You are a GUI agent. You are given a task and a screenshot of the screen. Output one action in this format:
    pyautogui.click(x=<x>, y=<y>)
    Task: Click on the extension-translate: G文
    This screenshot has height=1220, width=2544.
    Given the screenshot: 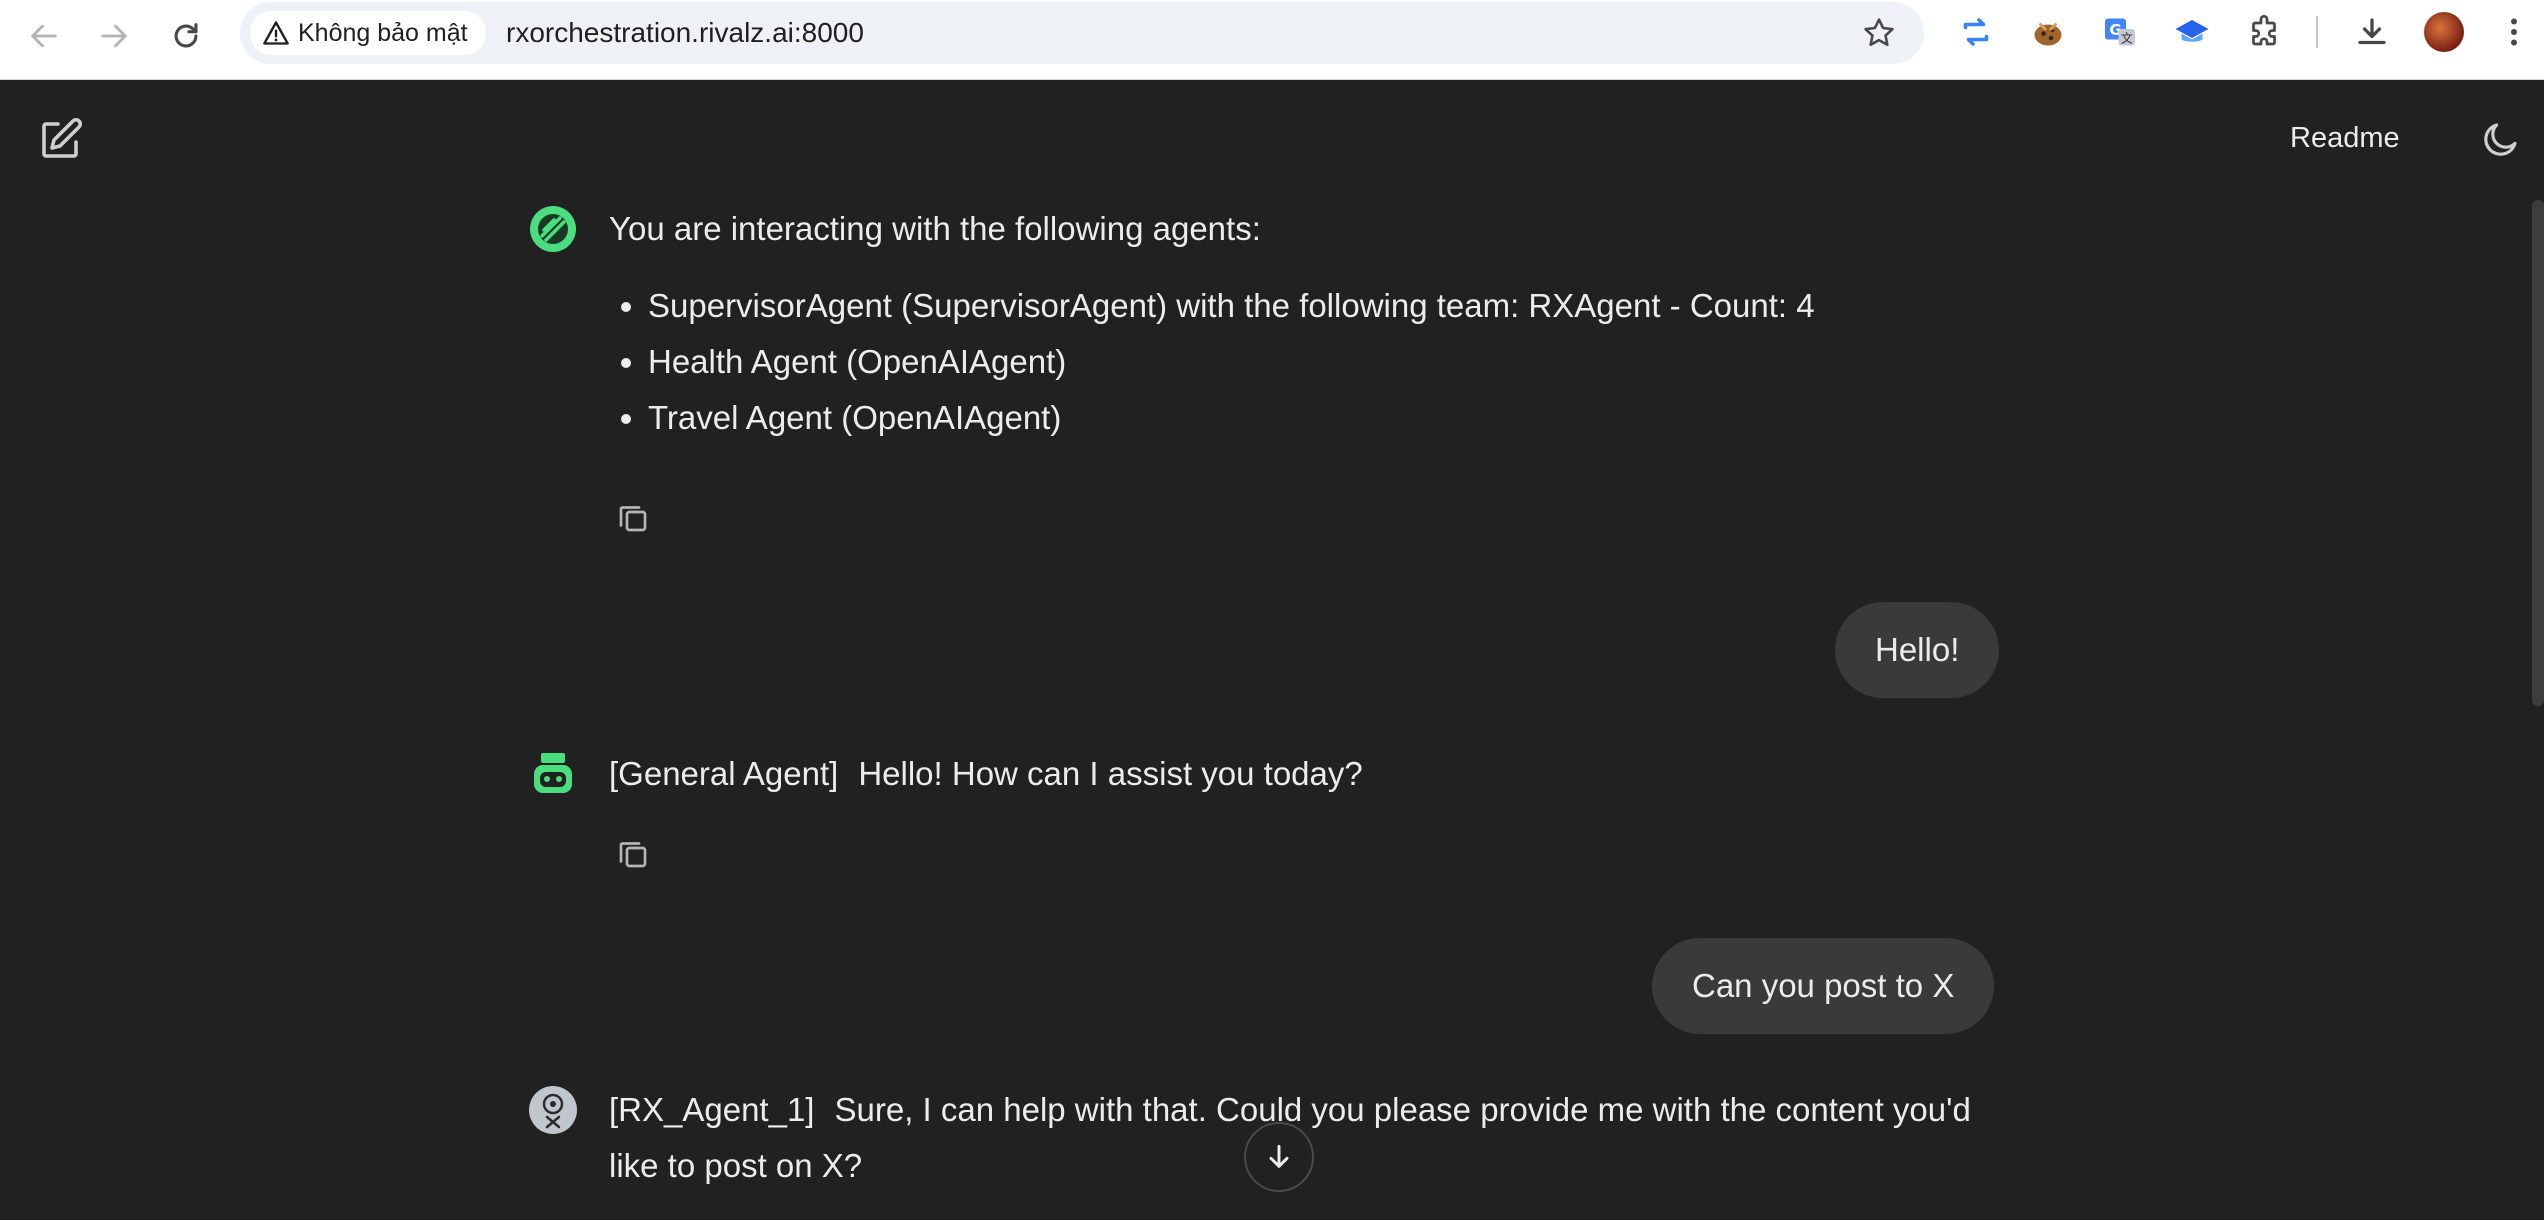 What is the action you would take?
    pyautogui.click(x=2120, y=32)
    